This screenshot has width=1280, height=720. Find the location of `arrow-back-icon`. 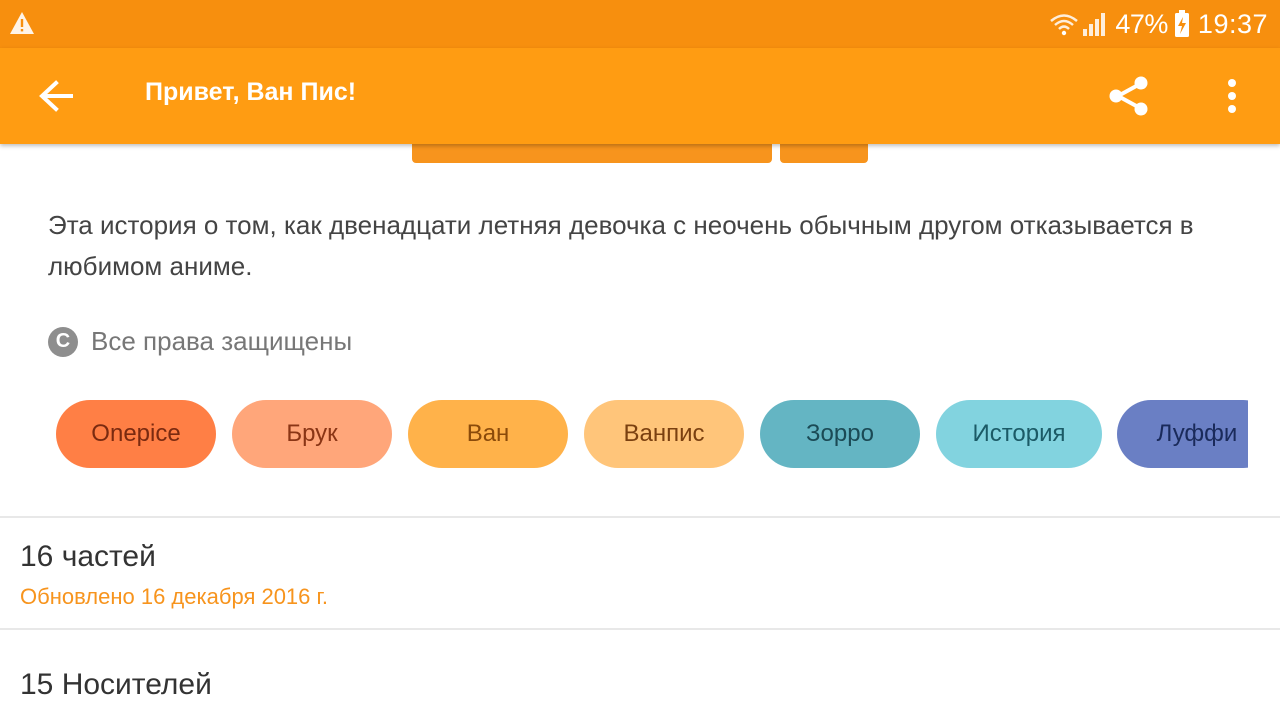

arrow-back-icon is located at coordinates (56, 96).